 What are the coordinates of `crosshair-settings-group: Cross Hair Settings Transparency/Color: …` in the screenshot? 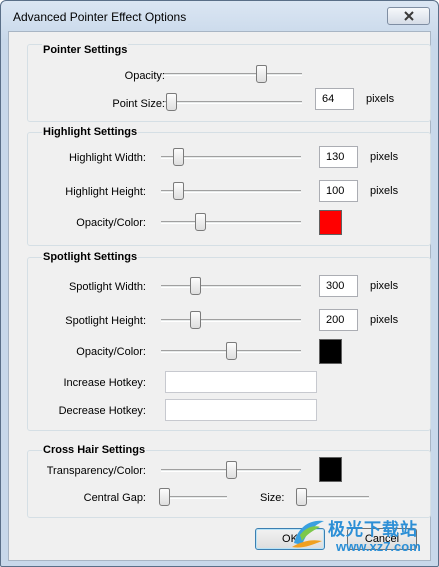 It's located at (229, 481).